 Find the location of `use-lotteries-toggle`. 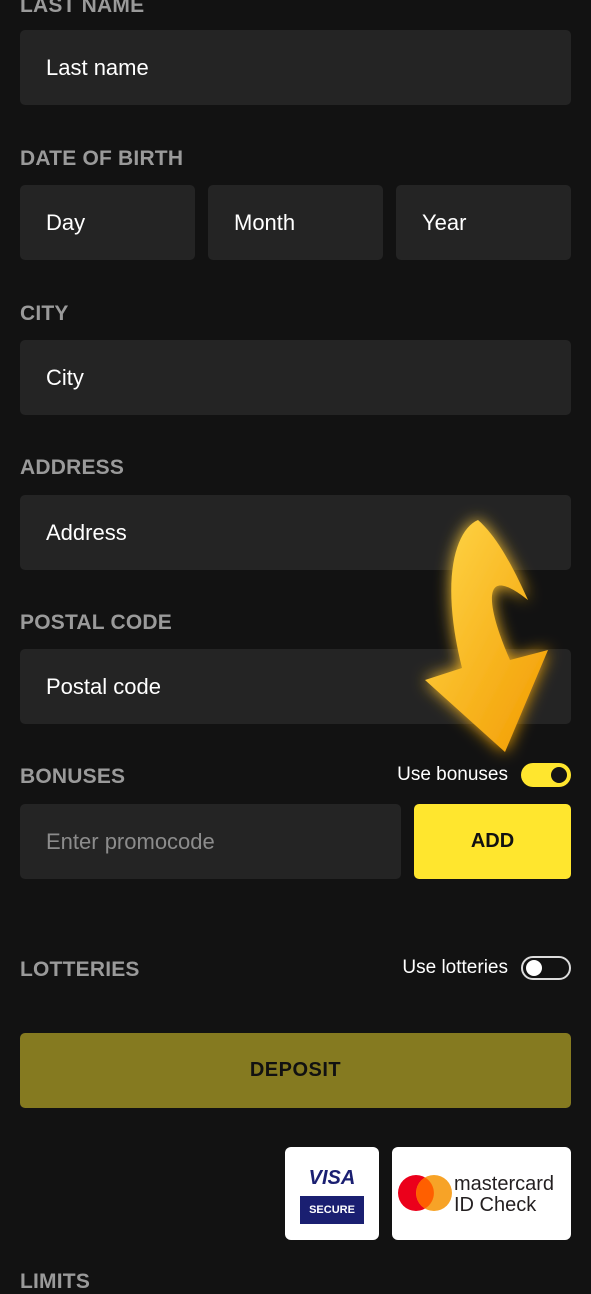

use-lotteries-toggle is located at coordinates (546, 968).